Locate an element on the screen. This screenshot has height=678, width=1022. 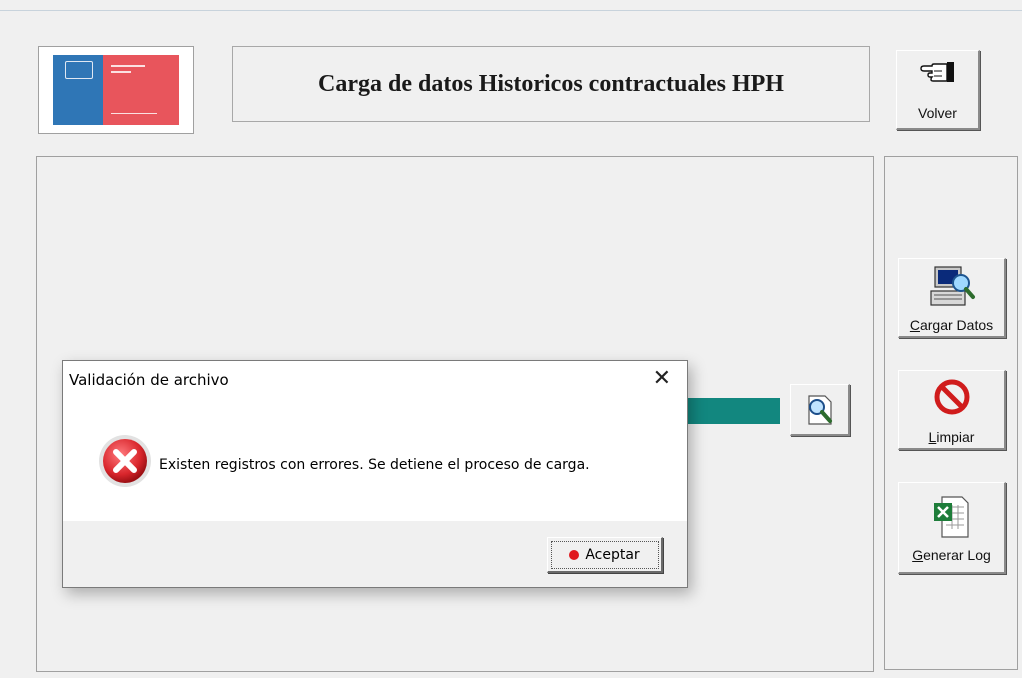
aceptar-button: Aceptar is located at coordinates (605, 555).